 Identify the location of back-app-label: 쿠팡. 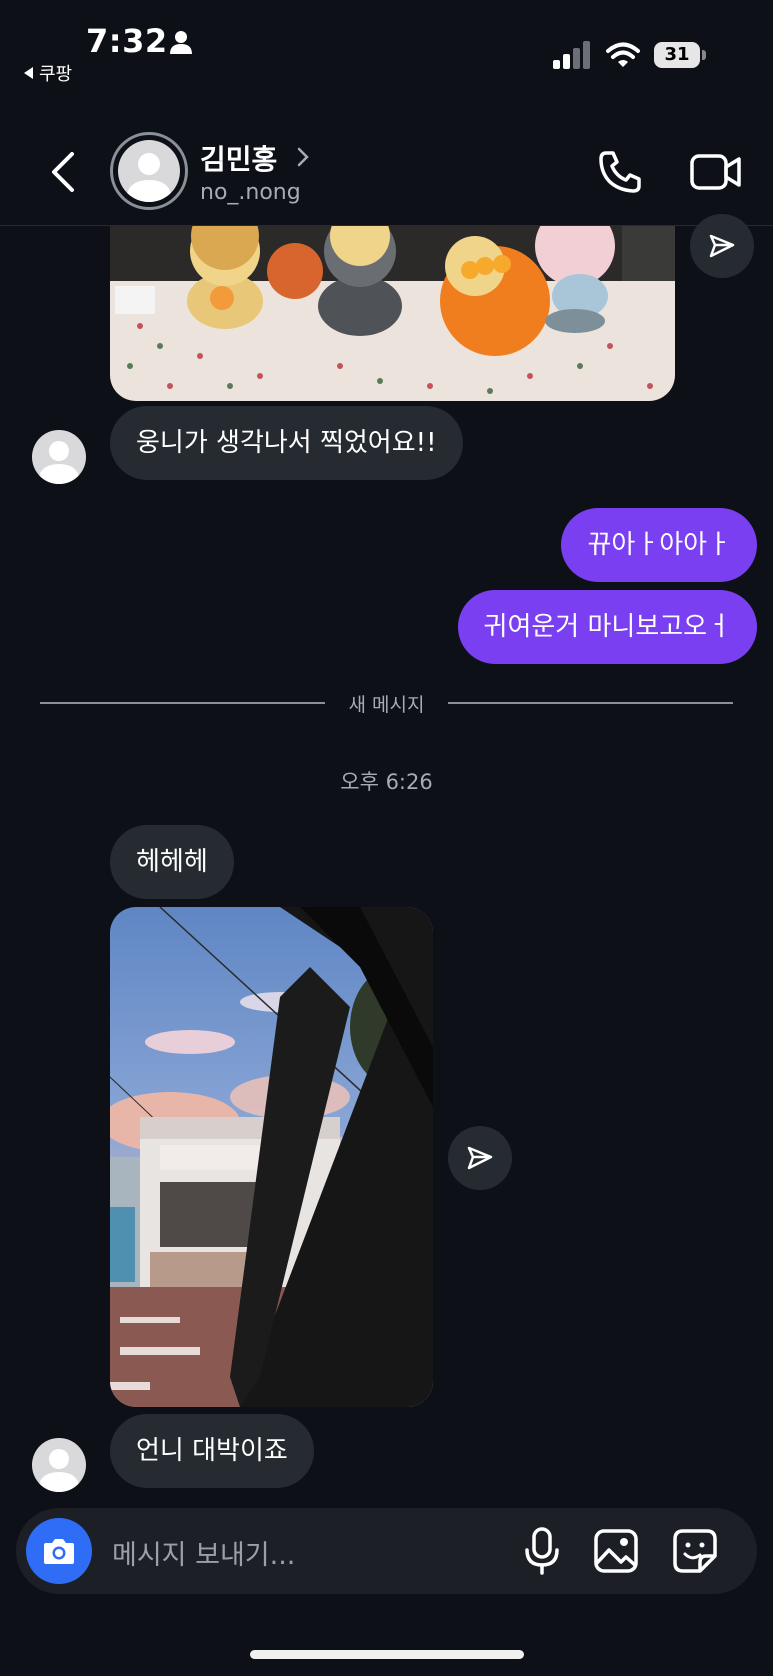
(56, 74).